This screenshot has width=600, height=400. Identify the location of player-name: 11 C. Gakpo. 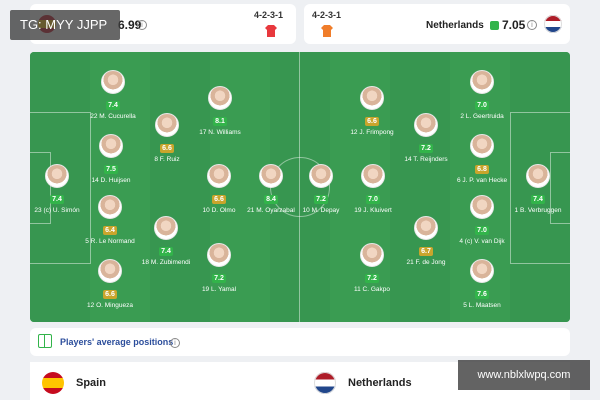
(372, 289).